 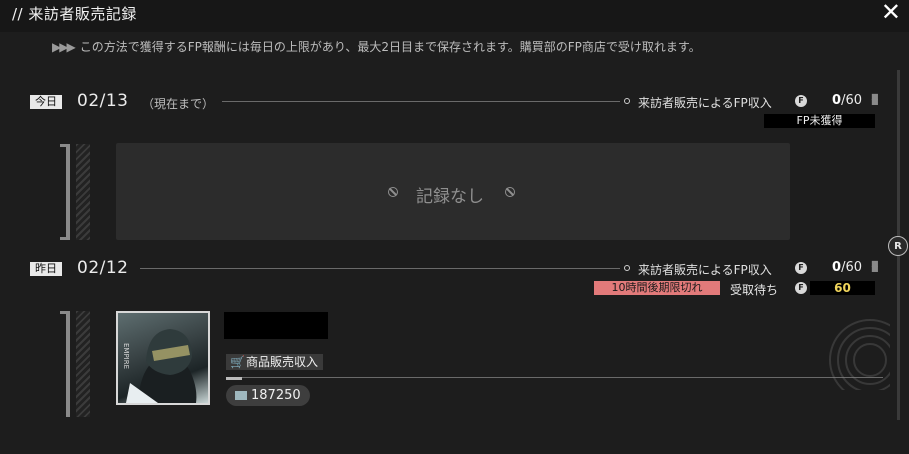 What do you see at coordinates (74, 14) in the screenshot?
I see `page-title: // 来訪者販売記録` at bounding box center [74, 14].